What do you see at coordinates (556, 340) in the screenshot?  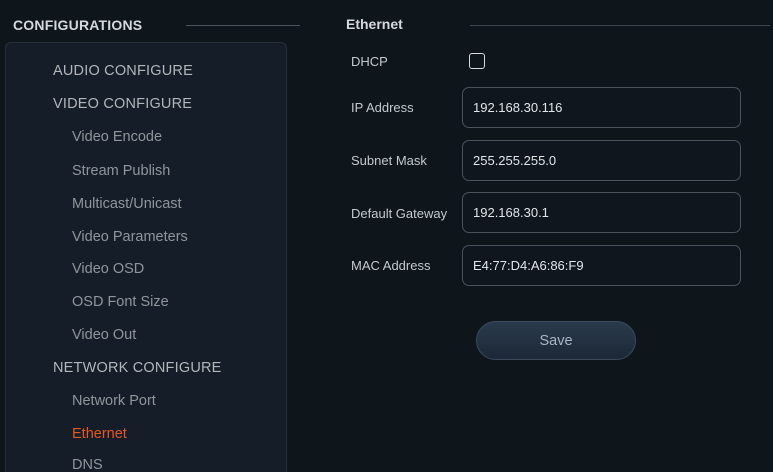 I see `save-button: Save` at bounding box center [556, 340].